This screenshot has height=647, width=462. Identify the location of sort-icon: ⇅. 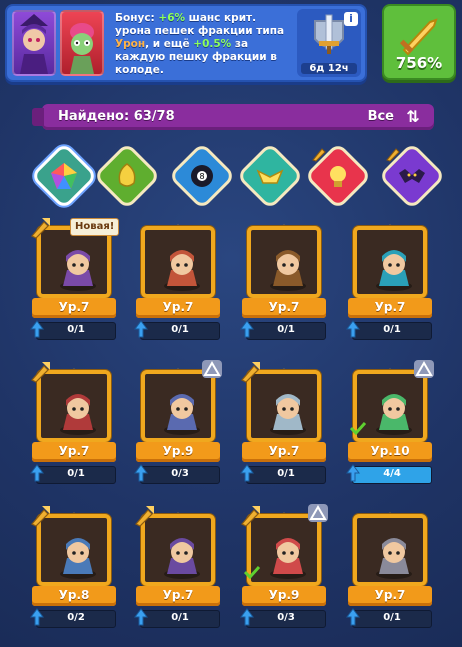
(413, 117).